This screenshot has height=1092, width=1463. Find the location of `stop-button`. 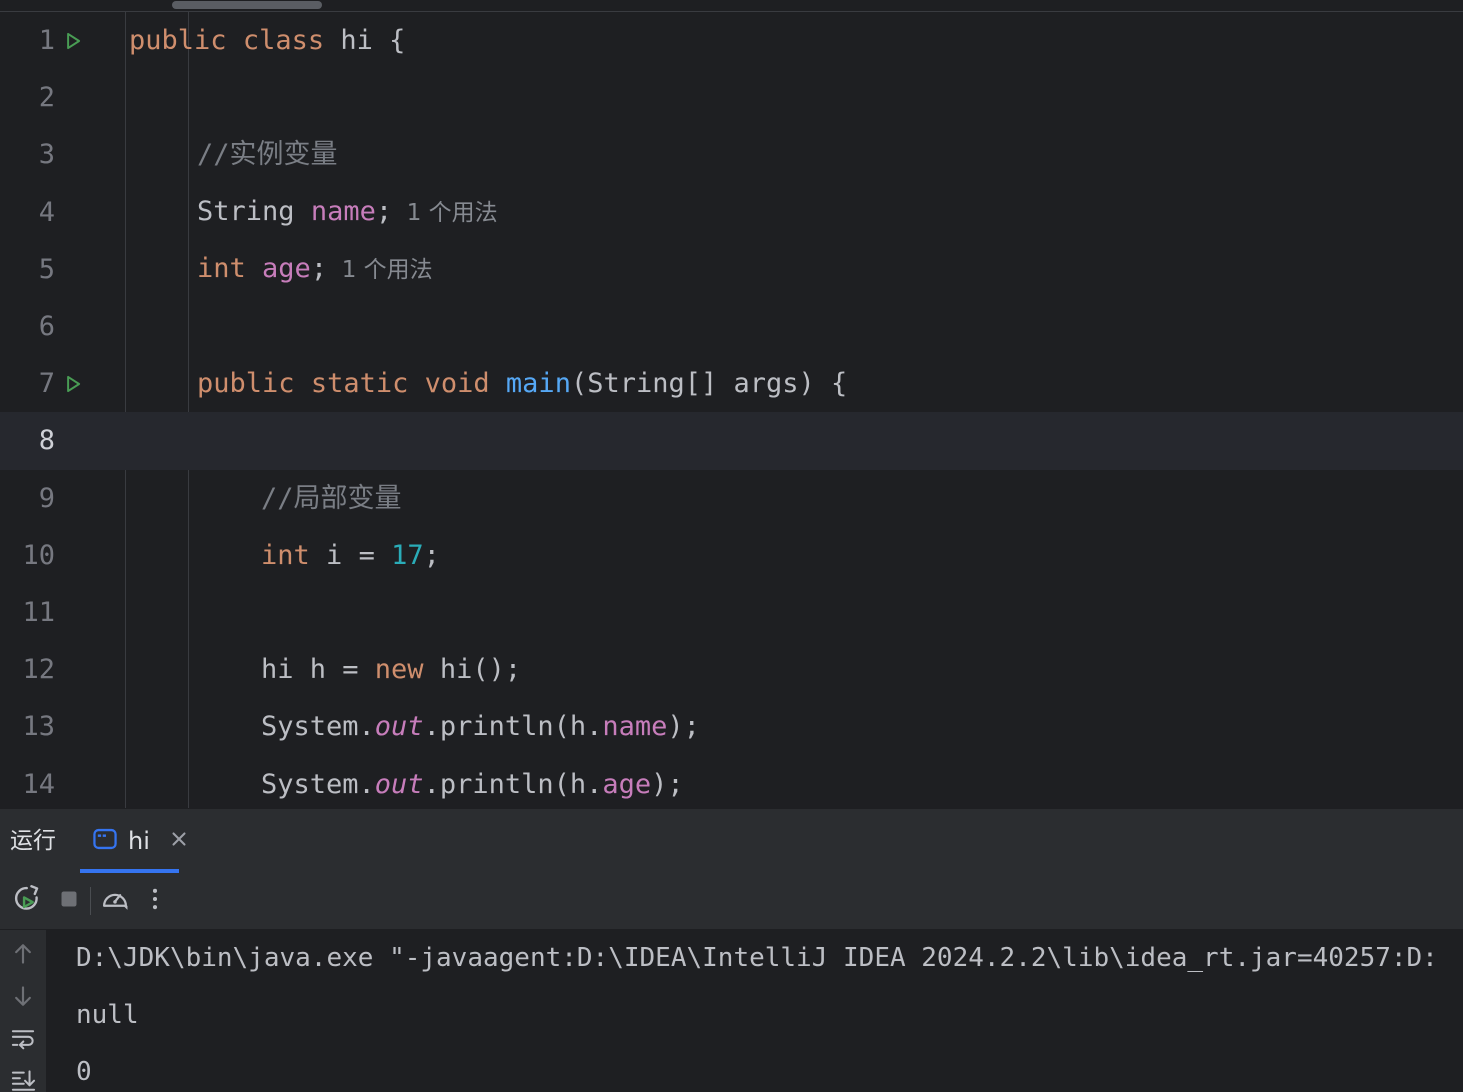

stop-button is located at coordinates (69, 901).